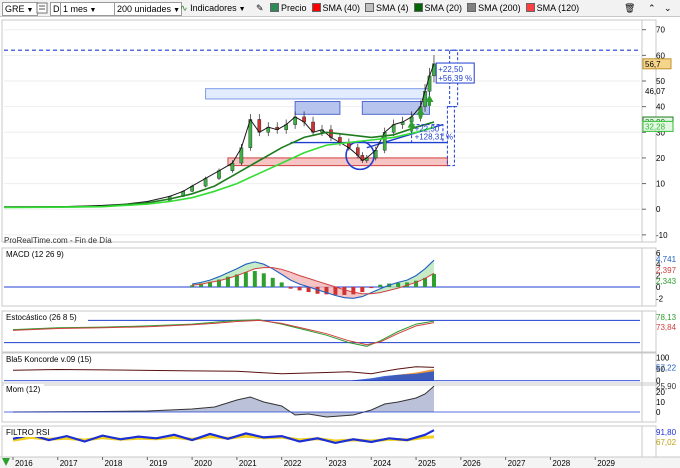 The height and width of the screenshot is (468, 680). What do you see at coordinates (35, 254) in the screenshot?
I see `panel-title: MACD (12 26 9)` at bounding box center [35, 254].